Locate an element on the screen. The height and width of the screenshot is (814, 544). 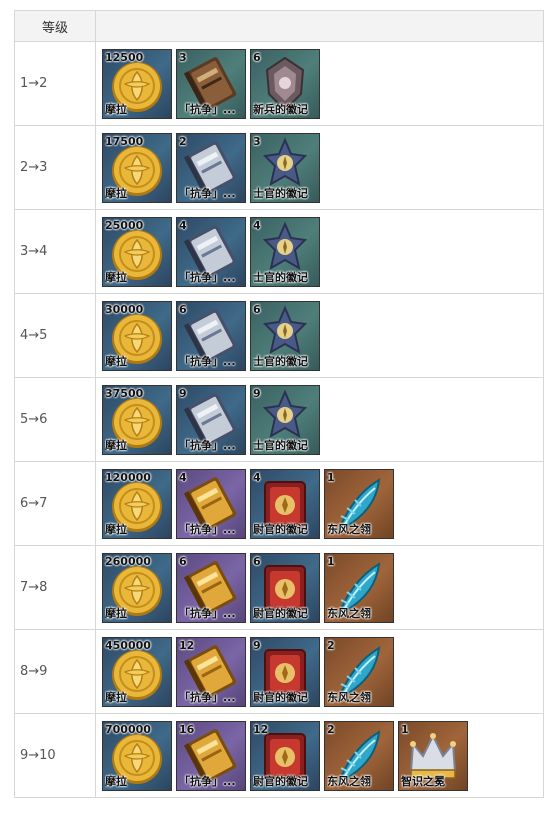
table-row: 8→9 450000 摩拉 12 「抗争」... 9 尉官的徽记 2 东风之翎 is located at coordinates (279, 671).